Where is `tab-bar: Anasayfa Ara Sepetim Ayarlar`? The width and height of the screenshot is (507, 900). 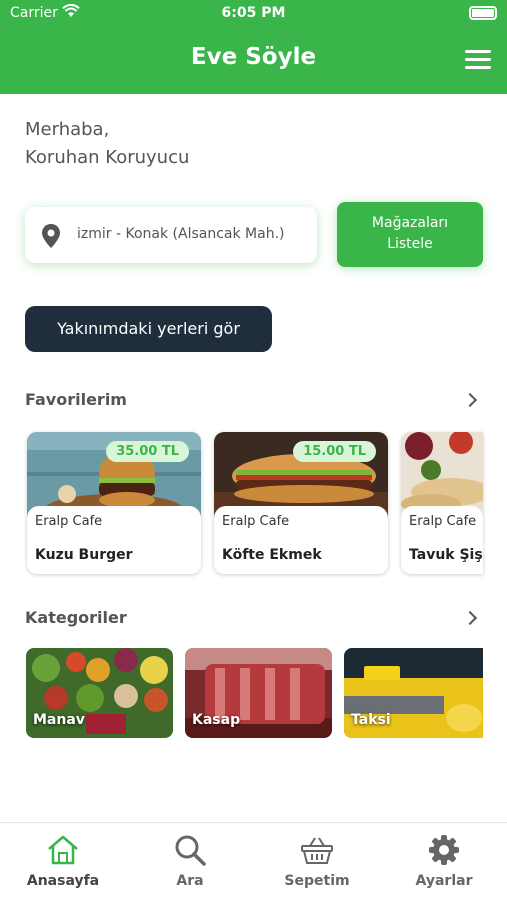
tab-bar: Anasayfa Ara Sepetim Ayarlar is located at coordinates (253, 861).